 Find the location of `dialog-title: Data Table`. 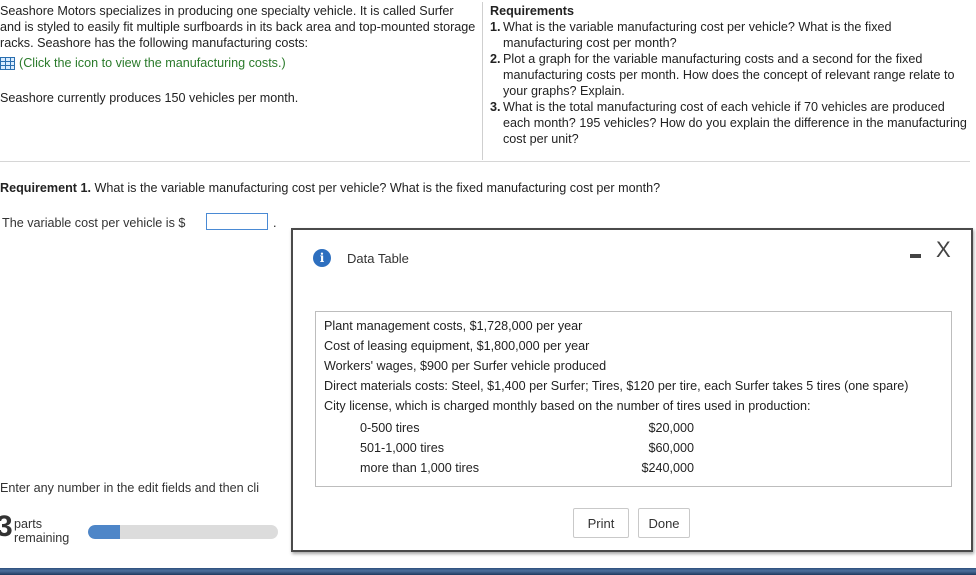

dialog-title: Data Table is located at coordinates (378, 258).